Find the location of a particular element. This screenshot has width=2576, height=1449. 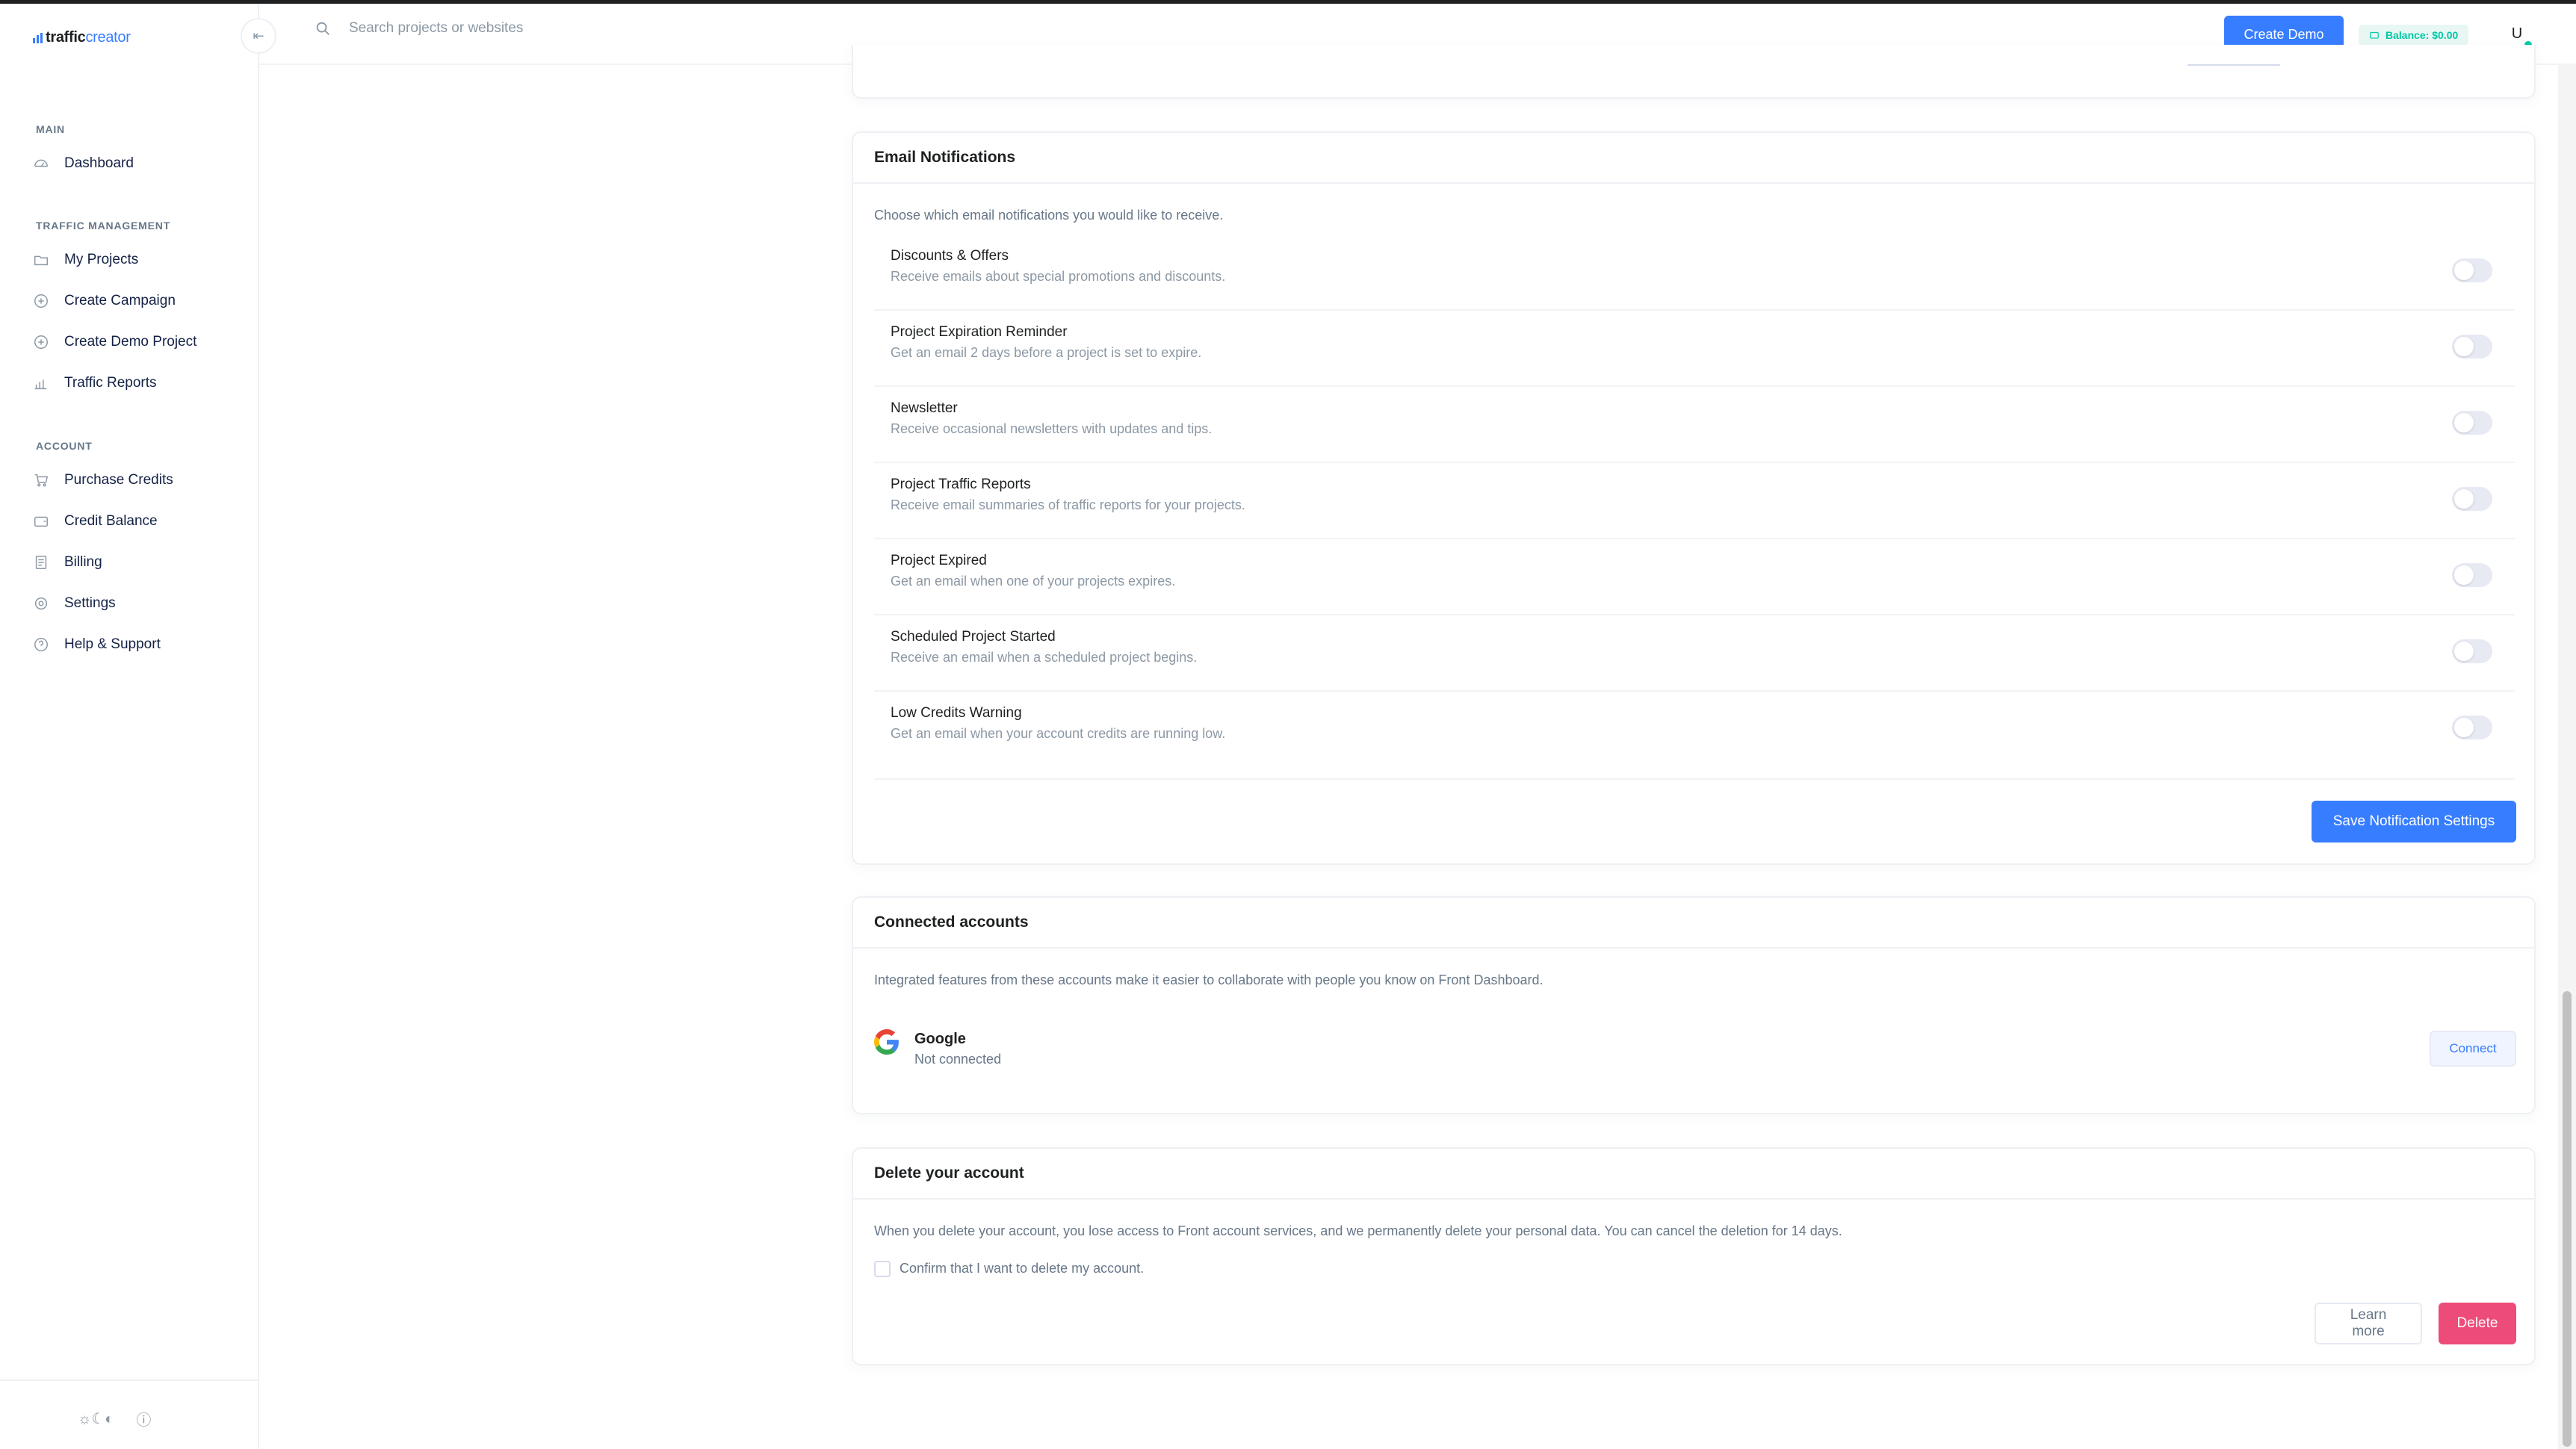

sidebar-item-label: Create Campaign is located at coordinates (120, 300).